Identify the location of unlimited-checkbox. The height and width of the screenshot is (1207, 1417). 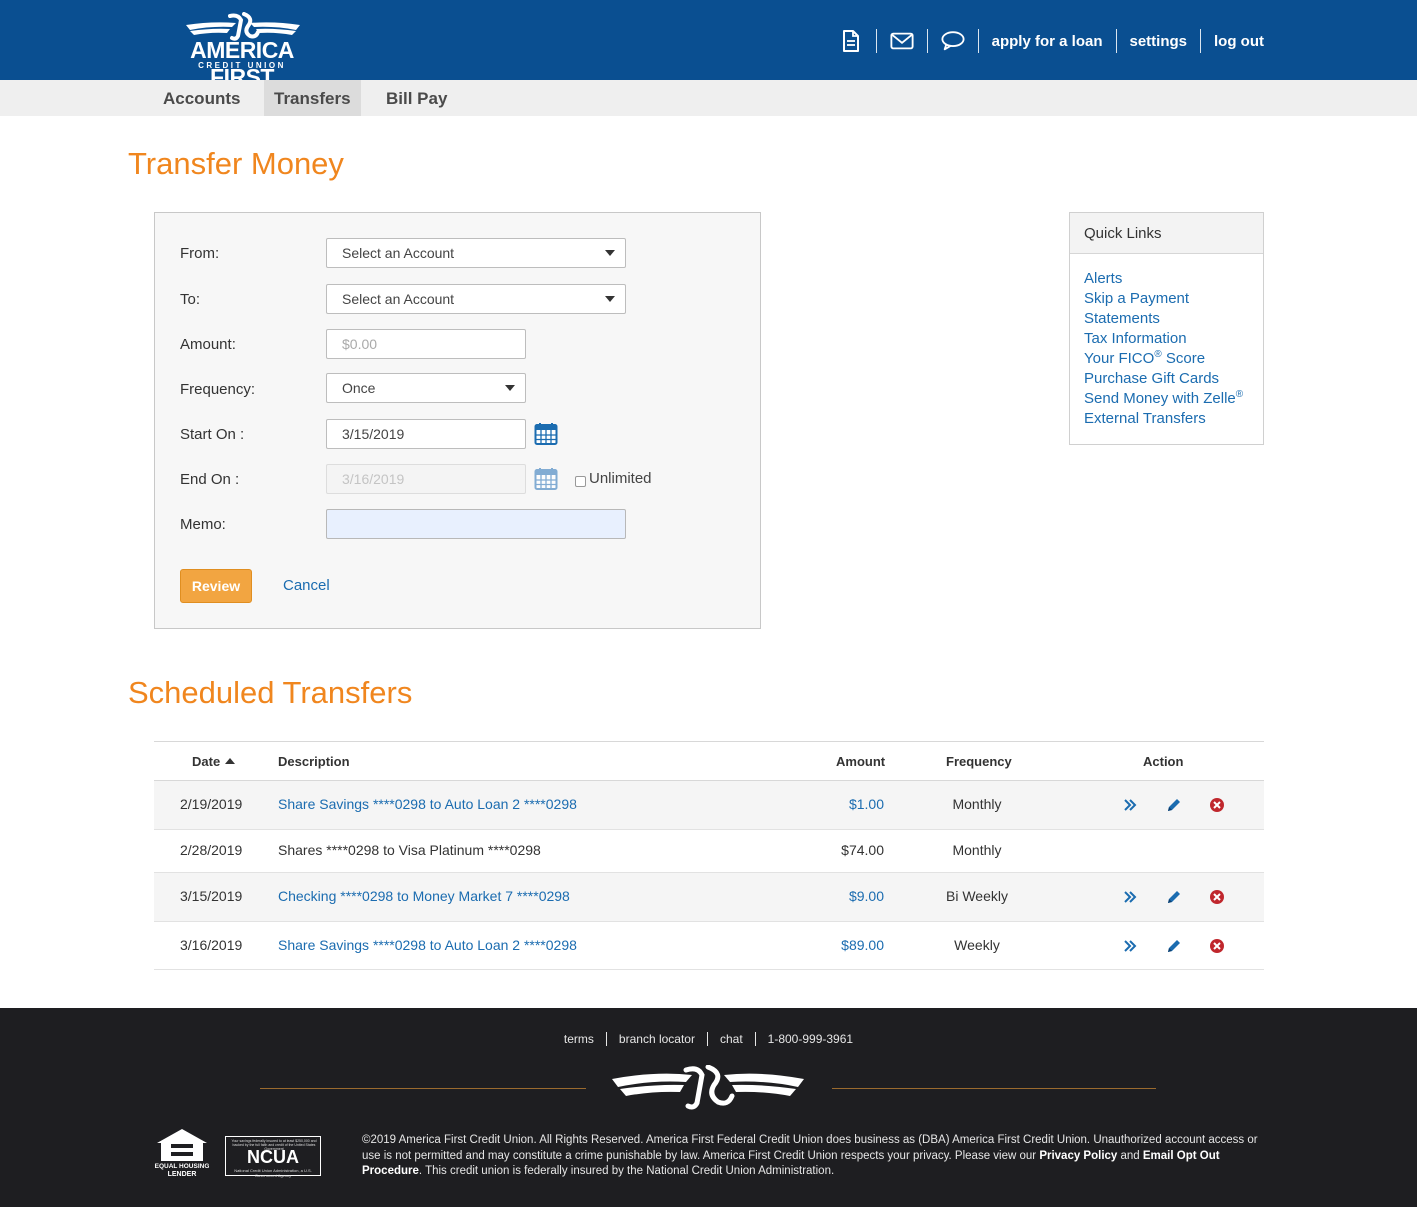
(580, 481).